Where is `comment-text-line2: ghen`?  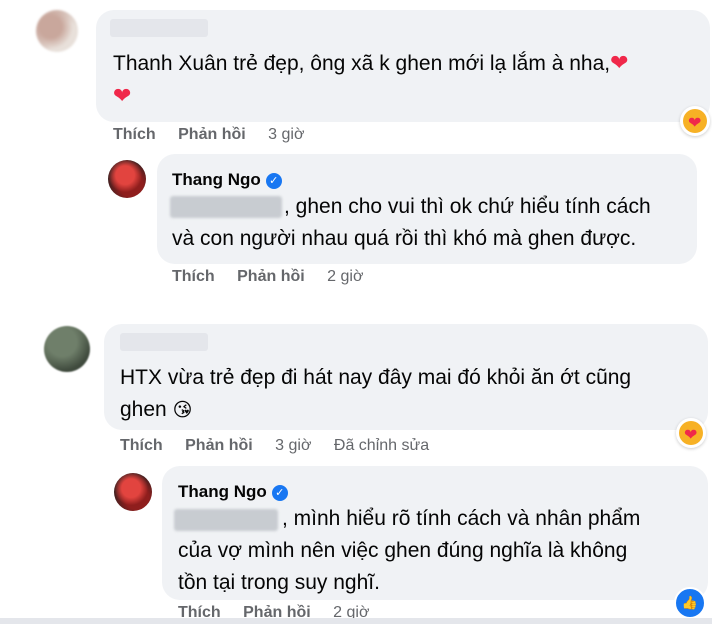 comment-text-line2: ghen is located at coordinates (143, 409).